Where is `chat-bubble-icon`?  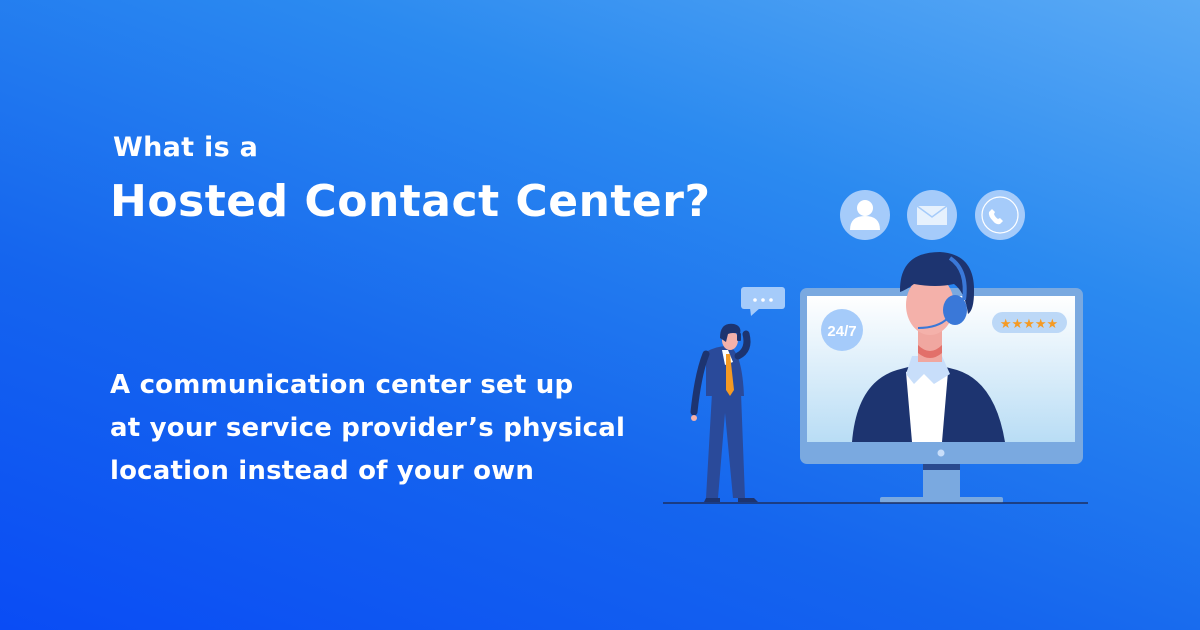
chat-bubble-icon is located at coordinates (763, 301).